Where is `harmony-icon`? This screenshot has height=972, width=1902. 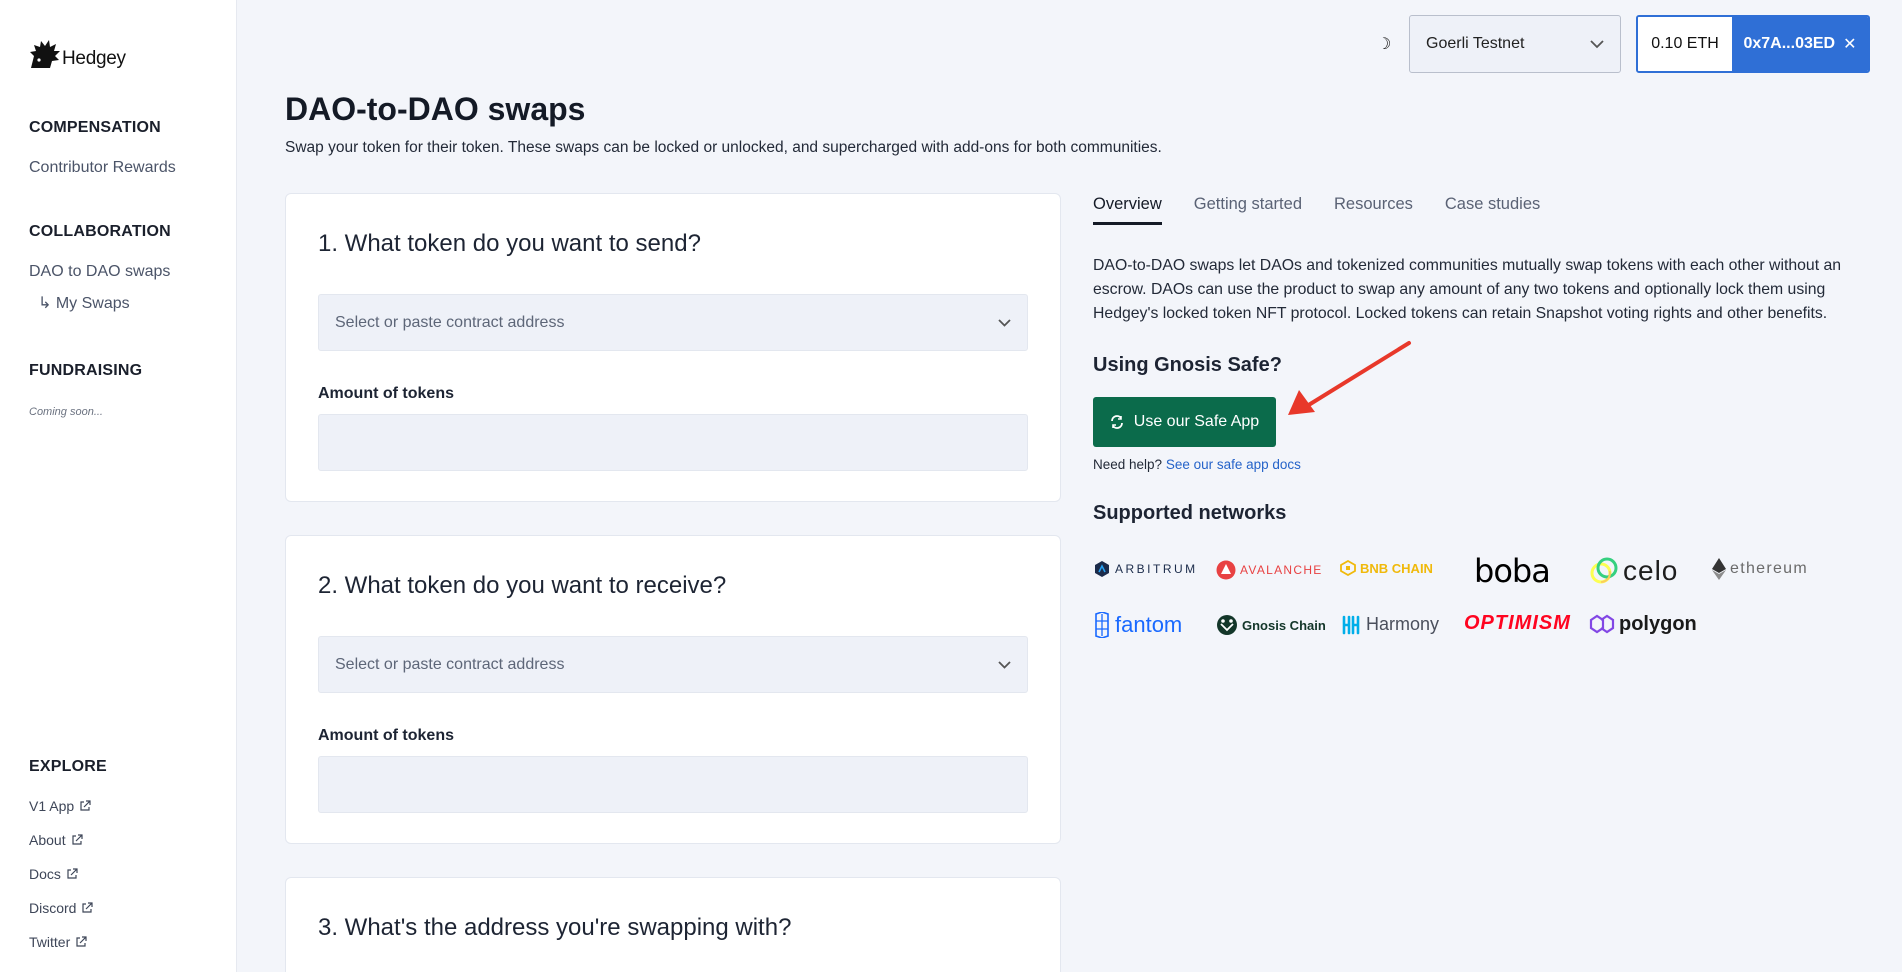
harmony-icon is located at coordinates (1351, 624).